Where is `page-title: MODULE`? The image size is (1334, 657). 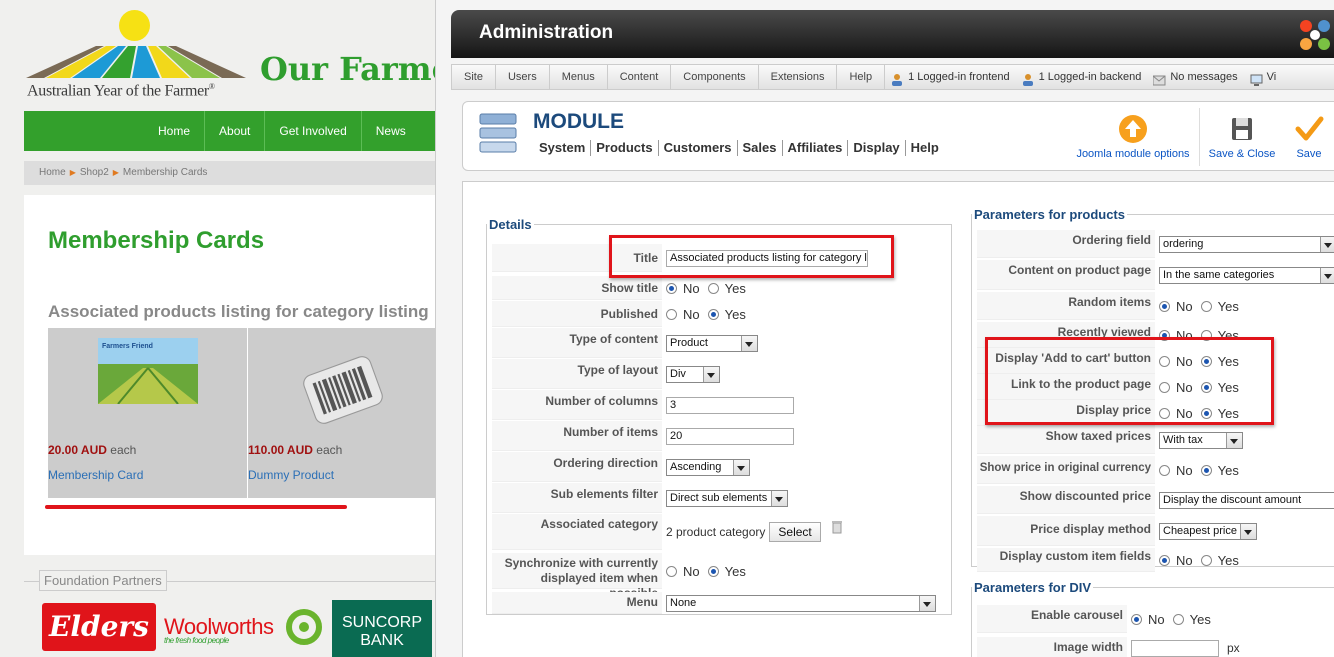 page-title: MODULE is located at coordinates (578, 121).